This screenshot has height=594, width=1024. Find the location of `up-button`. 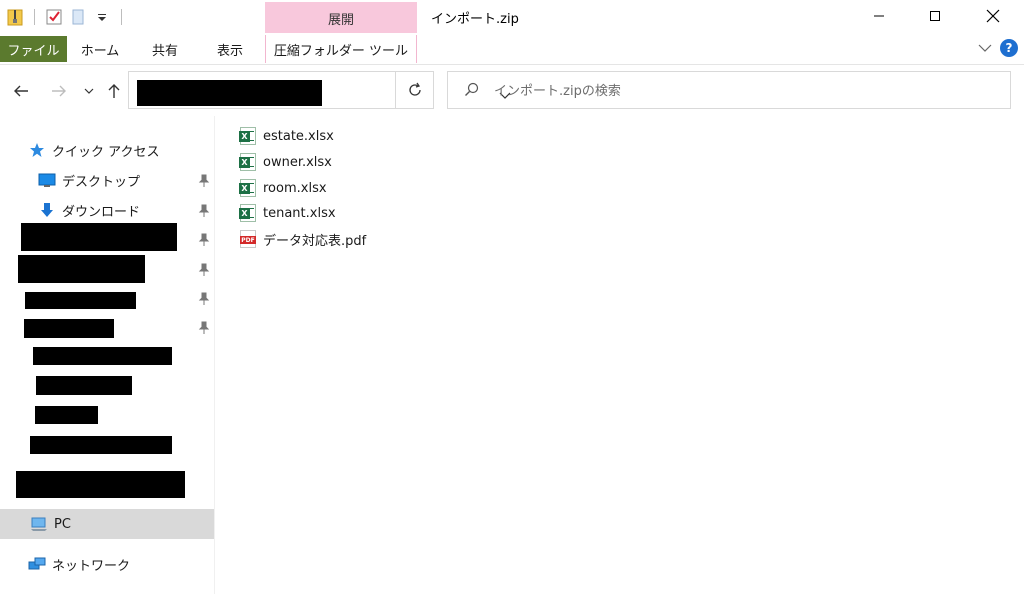

up-button is located at coordinates (114, 91).